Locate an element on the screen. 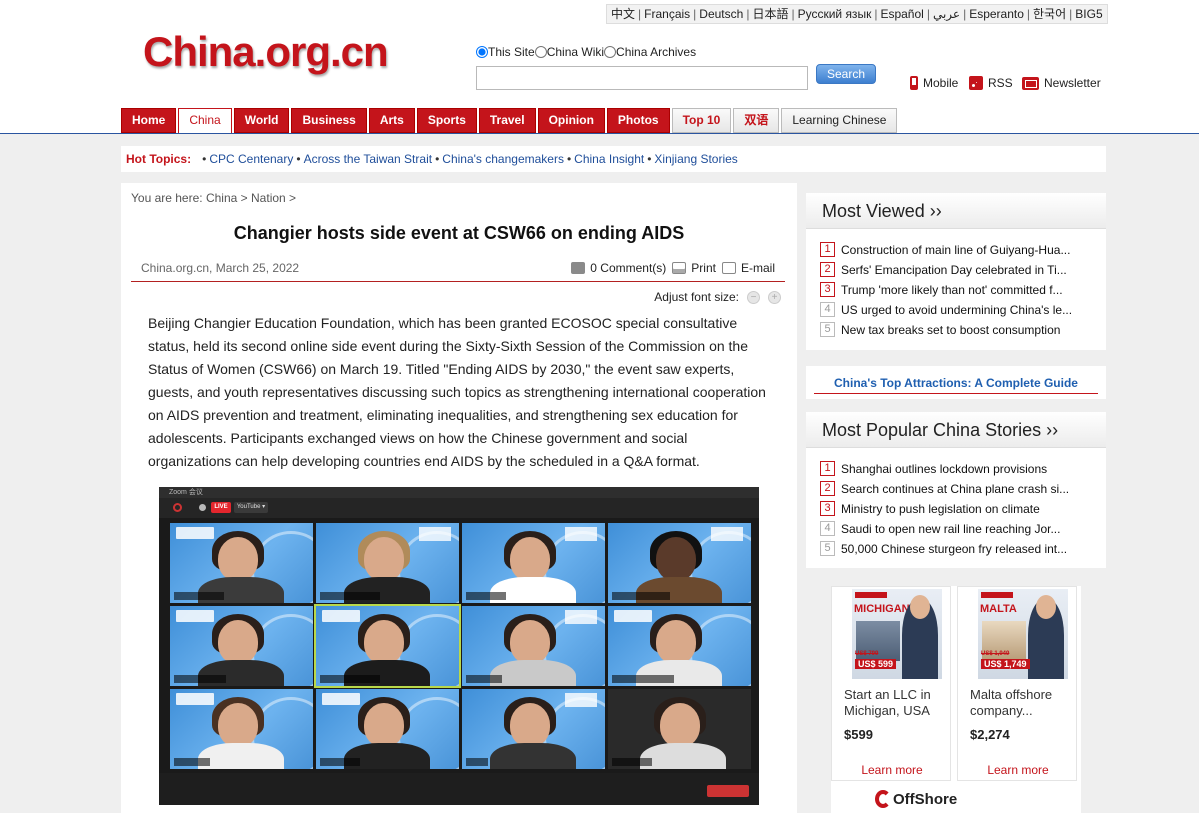 The width and height of the screenshot is (1199, 813). lang-big5: BIG5 is located at coordinates (1088, 14).